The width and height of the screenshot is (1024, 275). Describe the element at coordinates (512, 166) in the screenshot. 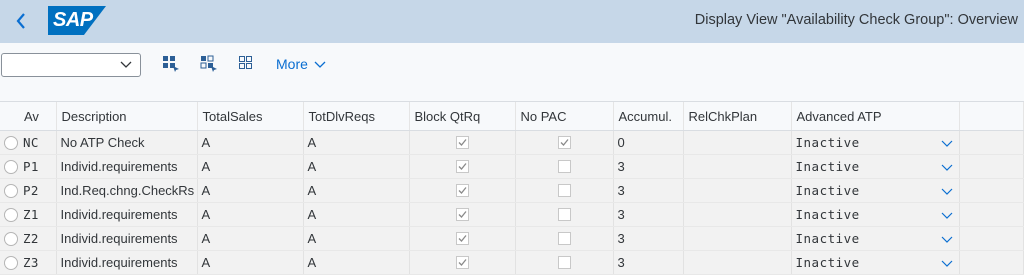

I see `table-row: P1 Individ.requirements A A 3 Inactive` at that location.